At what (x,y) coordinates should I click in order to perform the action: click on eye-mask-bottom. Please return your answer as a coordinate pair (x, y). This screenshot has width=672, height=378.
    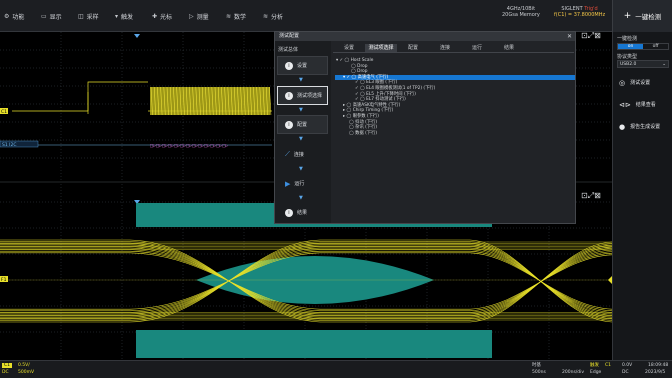
    Looking at the image, I should click on (314, 344).